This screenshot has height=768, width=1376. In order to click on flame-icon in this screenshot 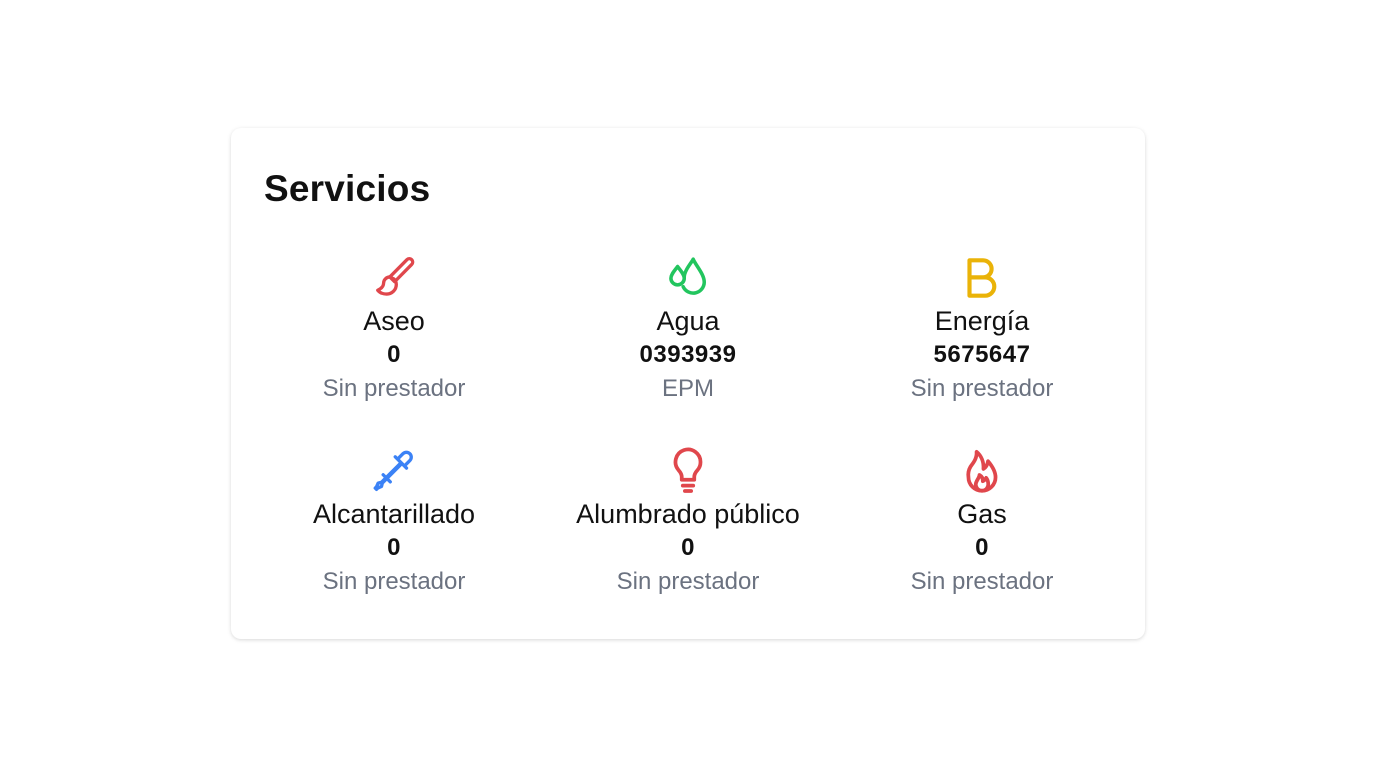, I will do `click(982, 471)`.